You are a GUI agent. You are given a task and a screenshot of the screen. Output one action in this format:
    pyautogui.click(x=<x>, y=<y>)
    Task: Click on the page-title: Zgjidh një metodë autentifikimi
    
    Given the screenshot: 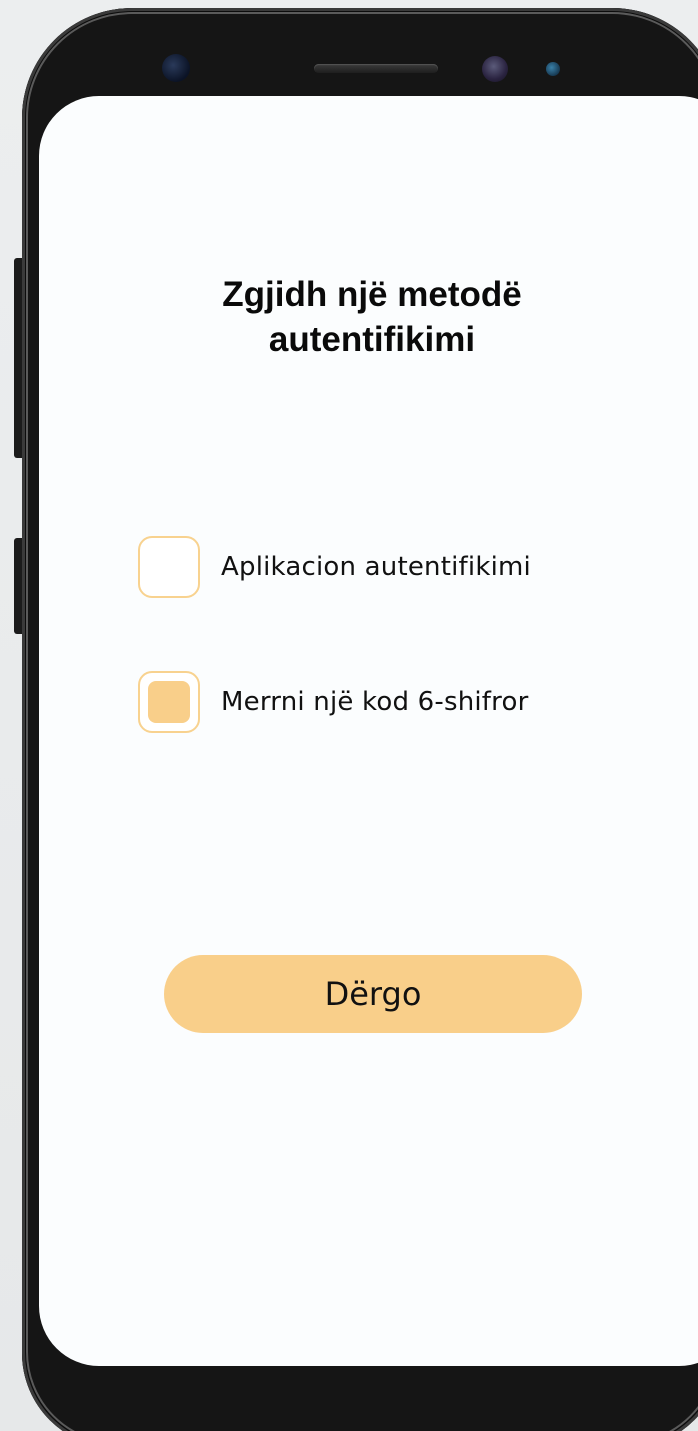 What is the action you would take?
    pyautogui.click(x=372, y=317)
    